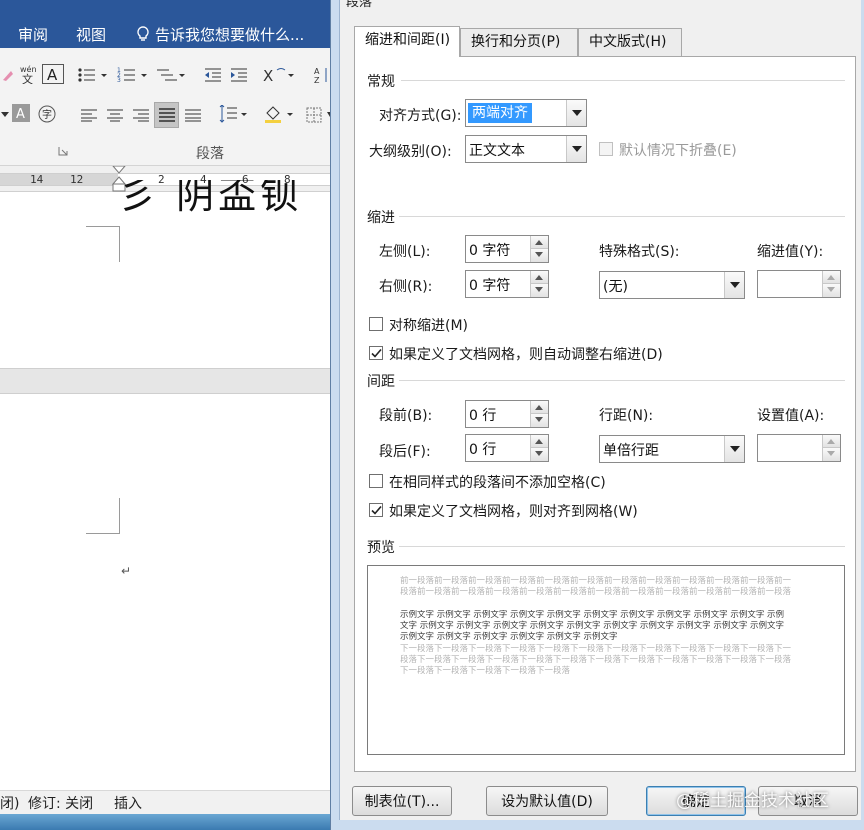 The height and width of the screenshot is (830, 864). What do you see at coordinates (483, 416) in the screenshot?
I see `space-before-value: 0 行` at bounding box center [483, 416].